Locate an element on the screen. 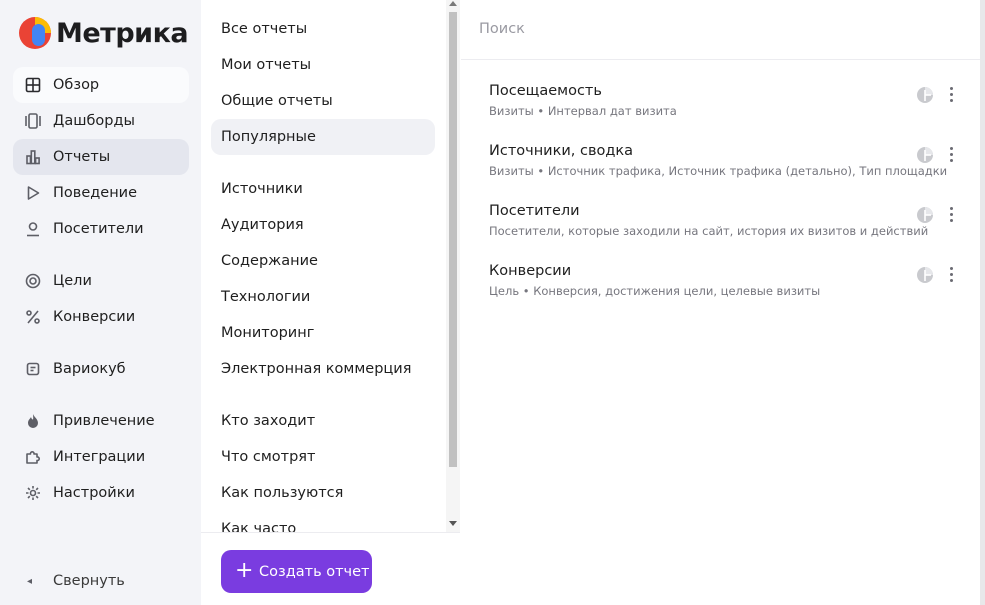 This screenshot has width=985, height=605. flame-icon is located at coordinates (33, 421).